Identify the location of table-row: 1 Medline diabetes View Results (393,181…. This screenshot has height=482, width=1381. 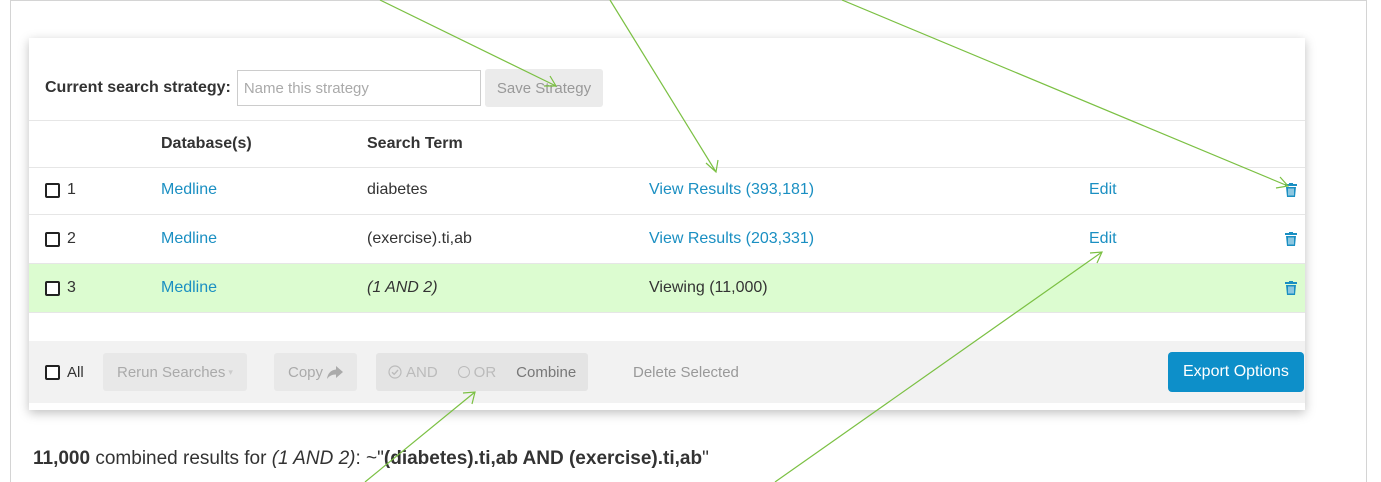
(667, 190).